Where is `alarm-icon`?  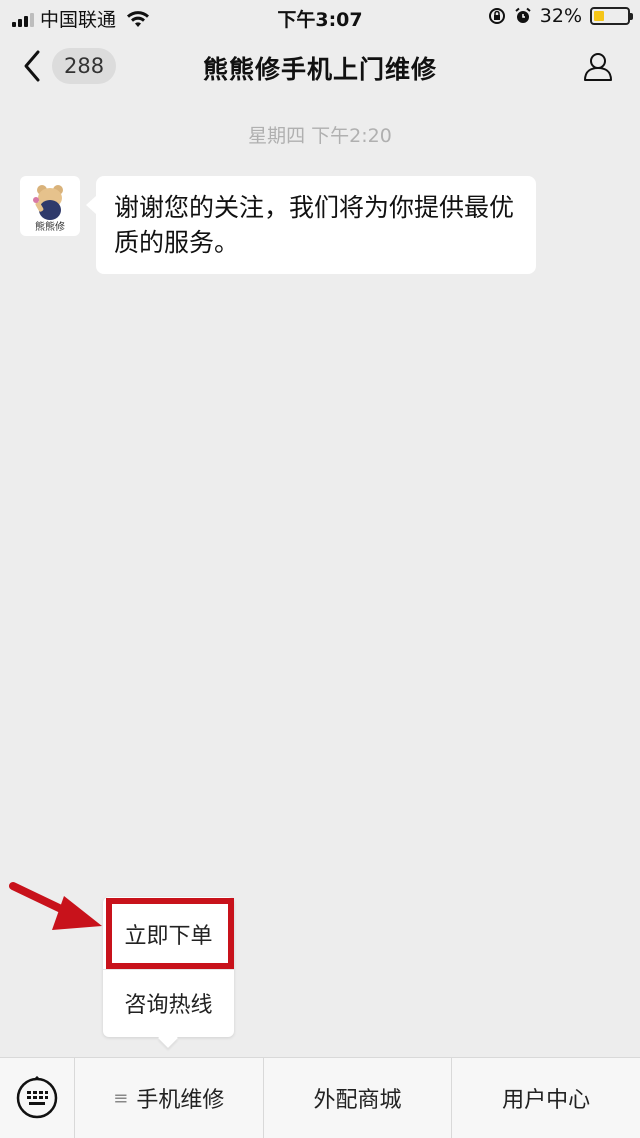 alarm-icon is located at coordinates (523, 15).